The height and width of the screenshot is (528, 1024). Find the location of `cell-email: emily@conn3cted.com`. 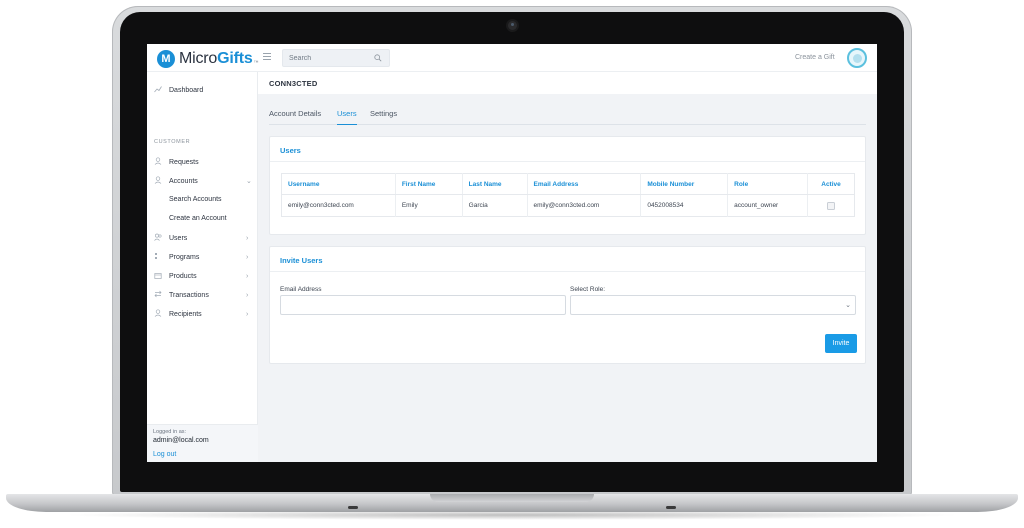

cell-email: emily@conn3cted.com is located at coordinates (584, 205).